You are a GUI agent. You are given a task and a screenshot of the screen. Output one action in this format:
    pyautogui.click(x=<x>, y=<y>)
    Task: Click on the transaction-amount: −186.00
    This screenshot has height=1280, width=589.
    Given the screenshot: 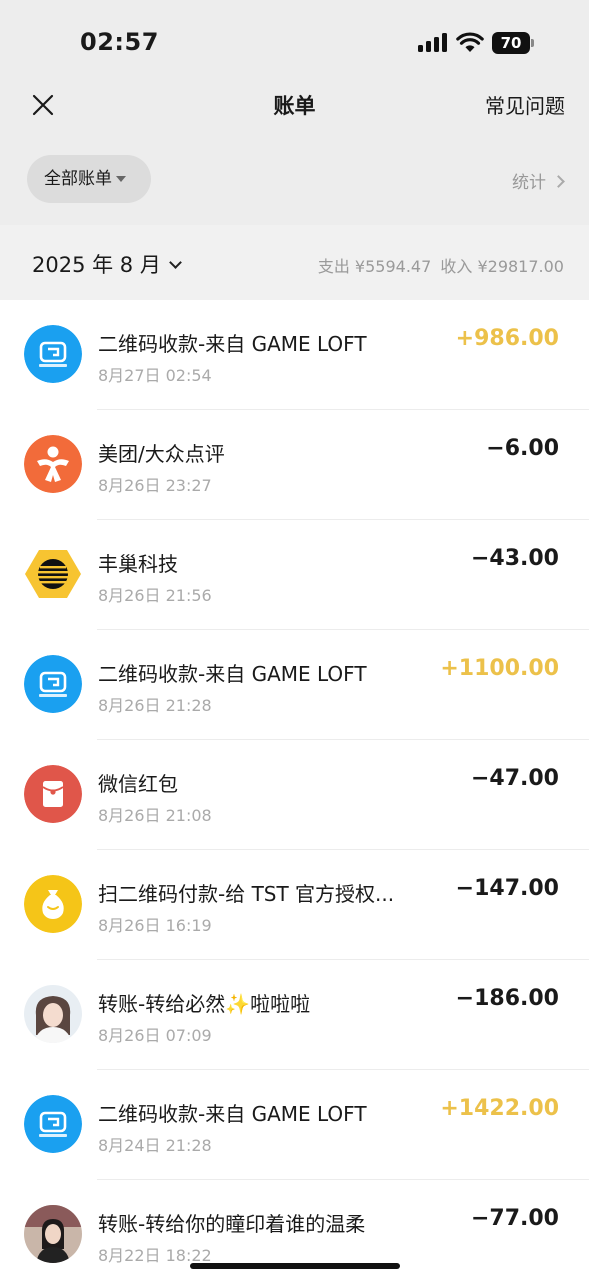 What is the action you would take?
    pyautogui.click(x=507, y=998)
    